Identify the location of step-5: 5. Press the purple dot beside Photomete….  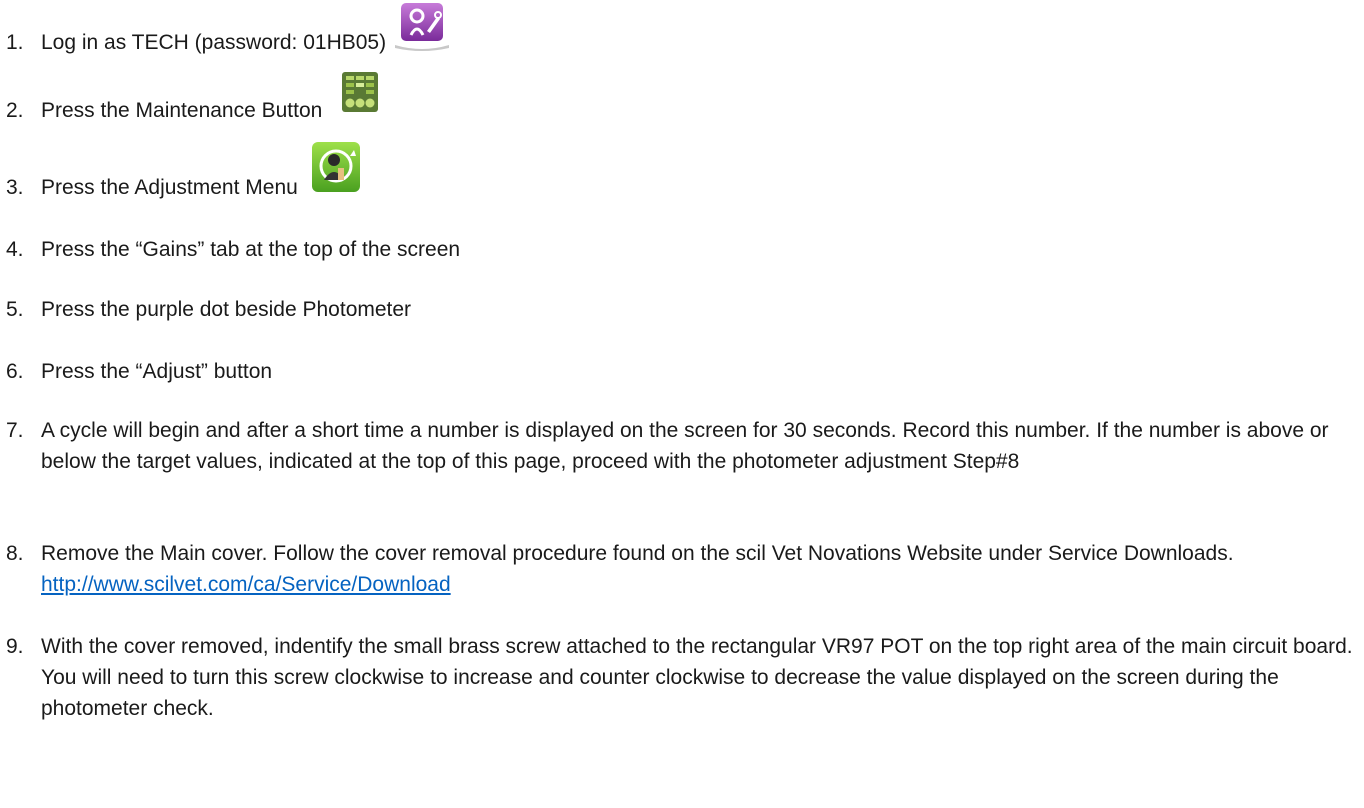
(682, 310).